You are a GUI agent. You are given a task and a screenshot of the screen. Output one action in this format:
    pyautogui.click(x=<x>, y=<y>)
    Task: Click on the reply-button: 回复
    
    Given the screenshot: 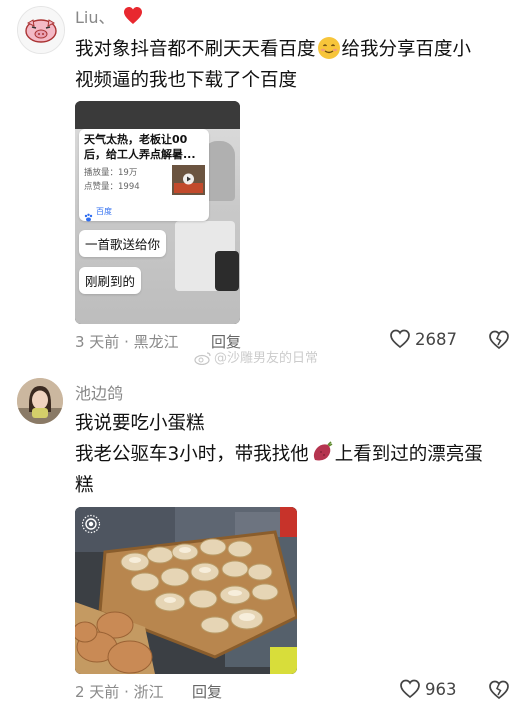 What is the action you would take?
    pyautogui.click(x=207, y=691)
    